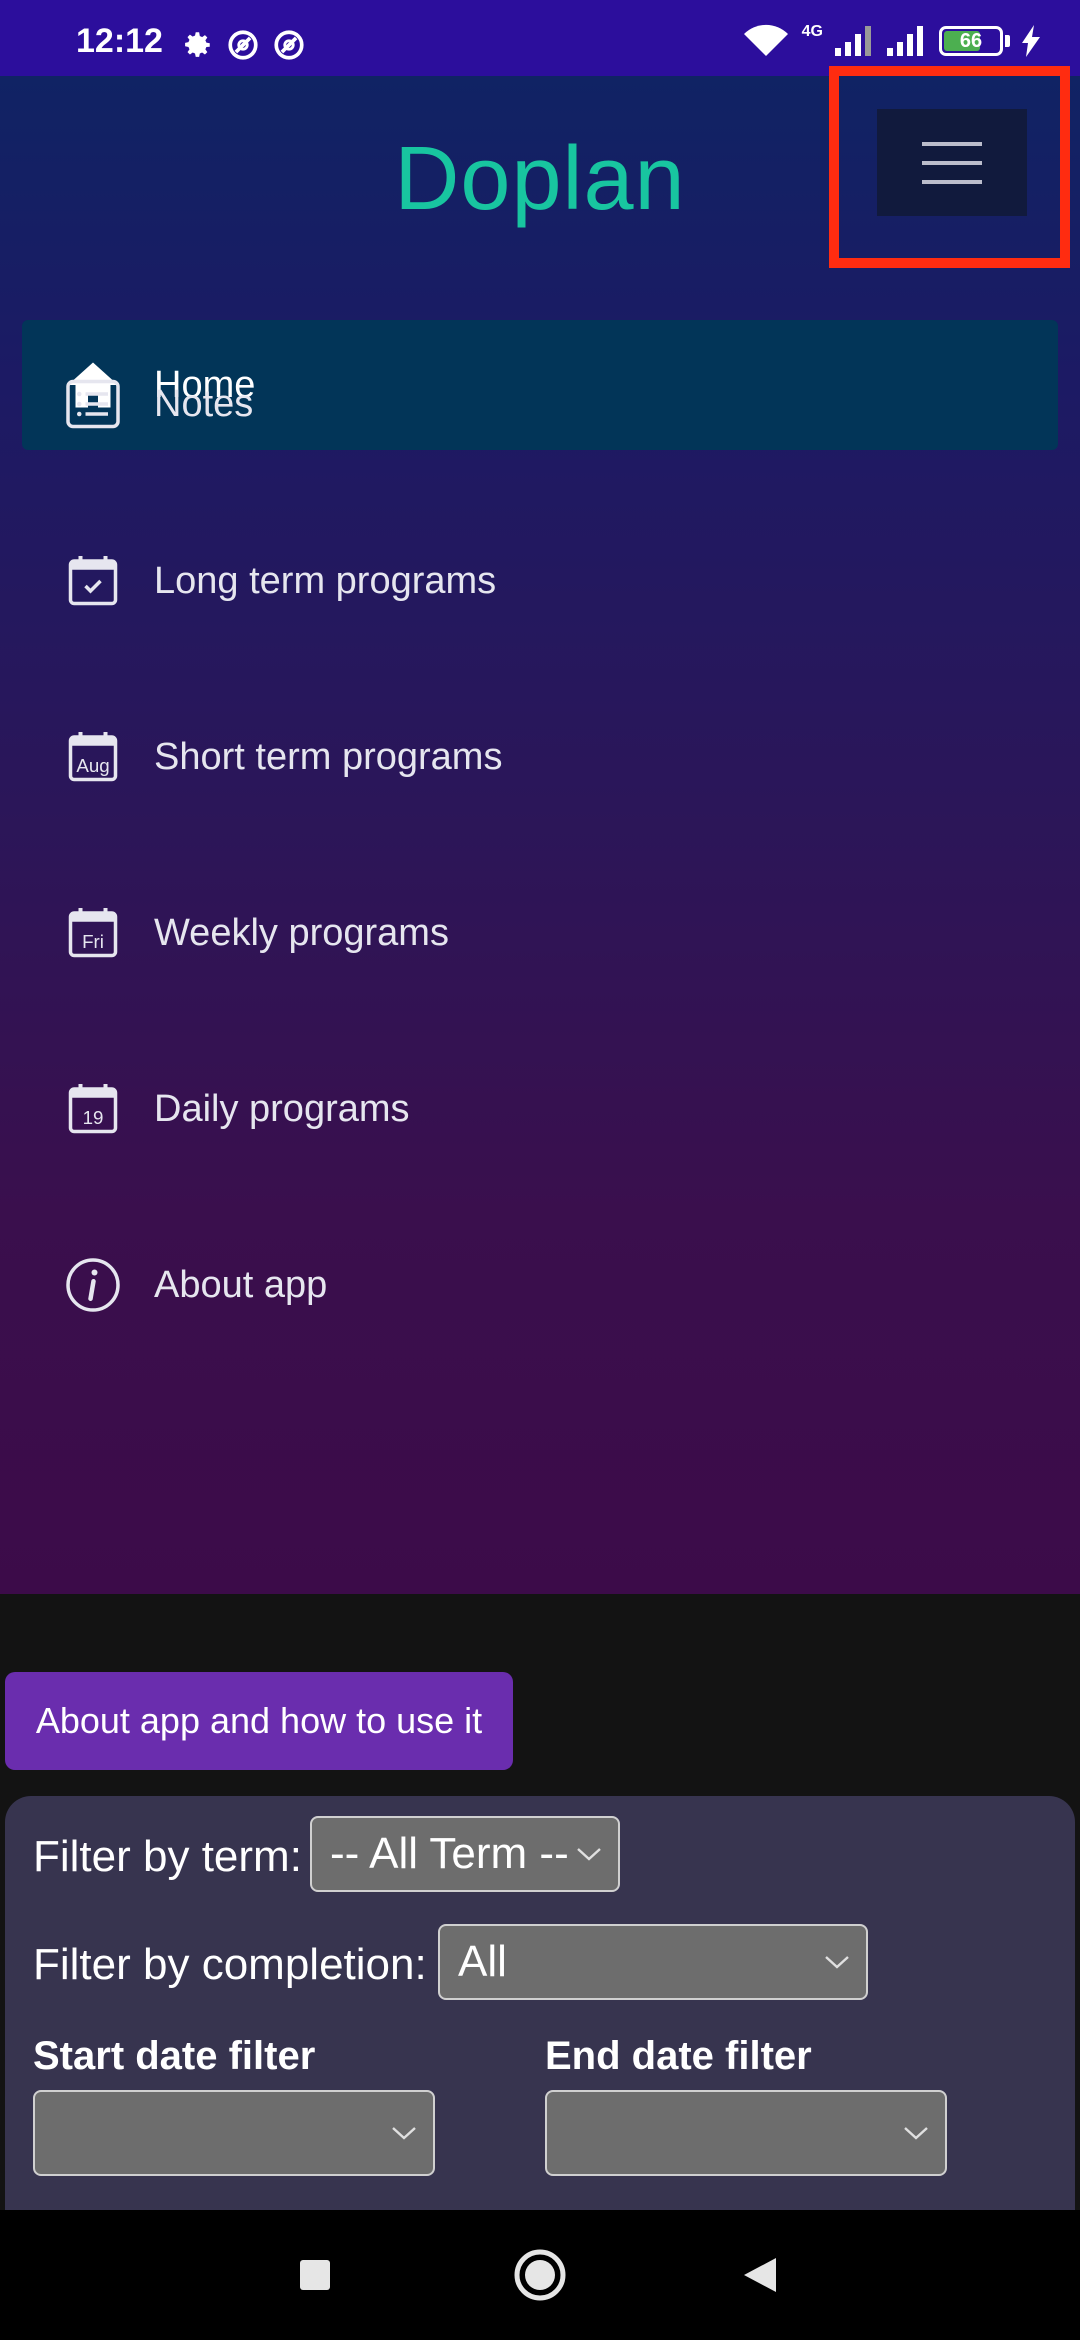 This screenshot has height=2340, width=1080. What do you see at coordinates (540, 404) in the screenshot?
I see `nav-item-notes: Notes` at bounding box center [540, 404].